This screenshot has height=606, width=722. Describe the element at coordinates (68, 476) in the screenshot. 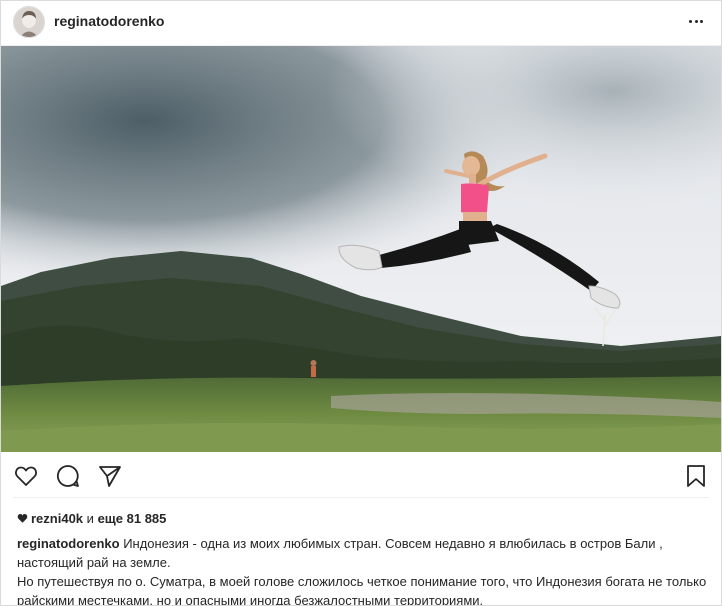

I see `comment-bubble-icon` at that location.